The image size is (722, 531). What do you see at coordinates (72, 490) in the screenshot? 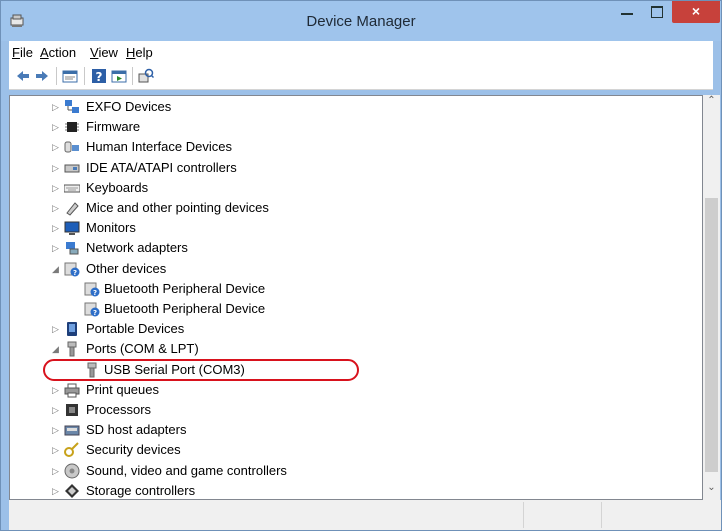
I see `storage-icon` at bounding box center [72, 490].